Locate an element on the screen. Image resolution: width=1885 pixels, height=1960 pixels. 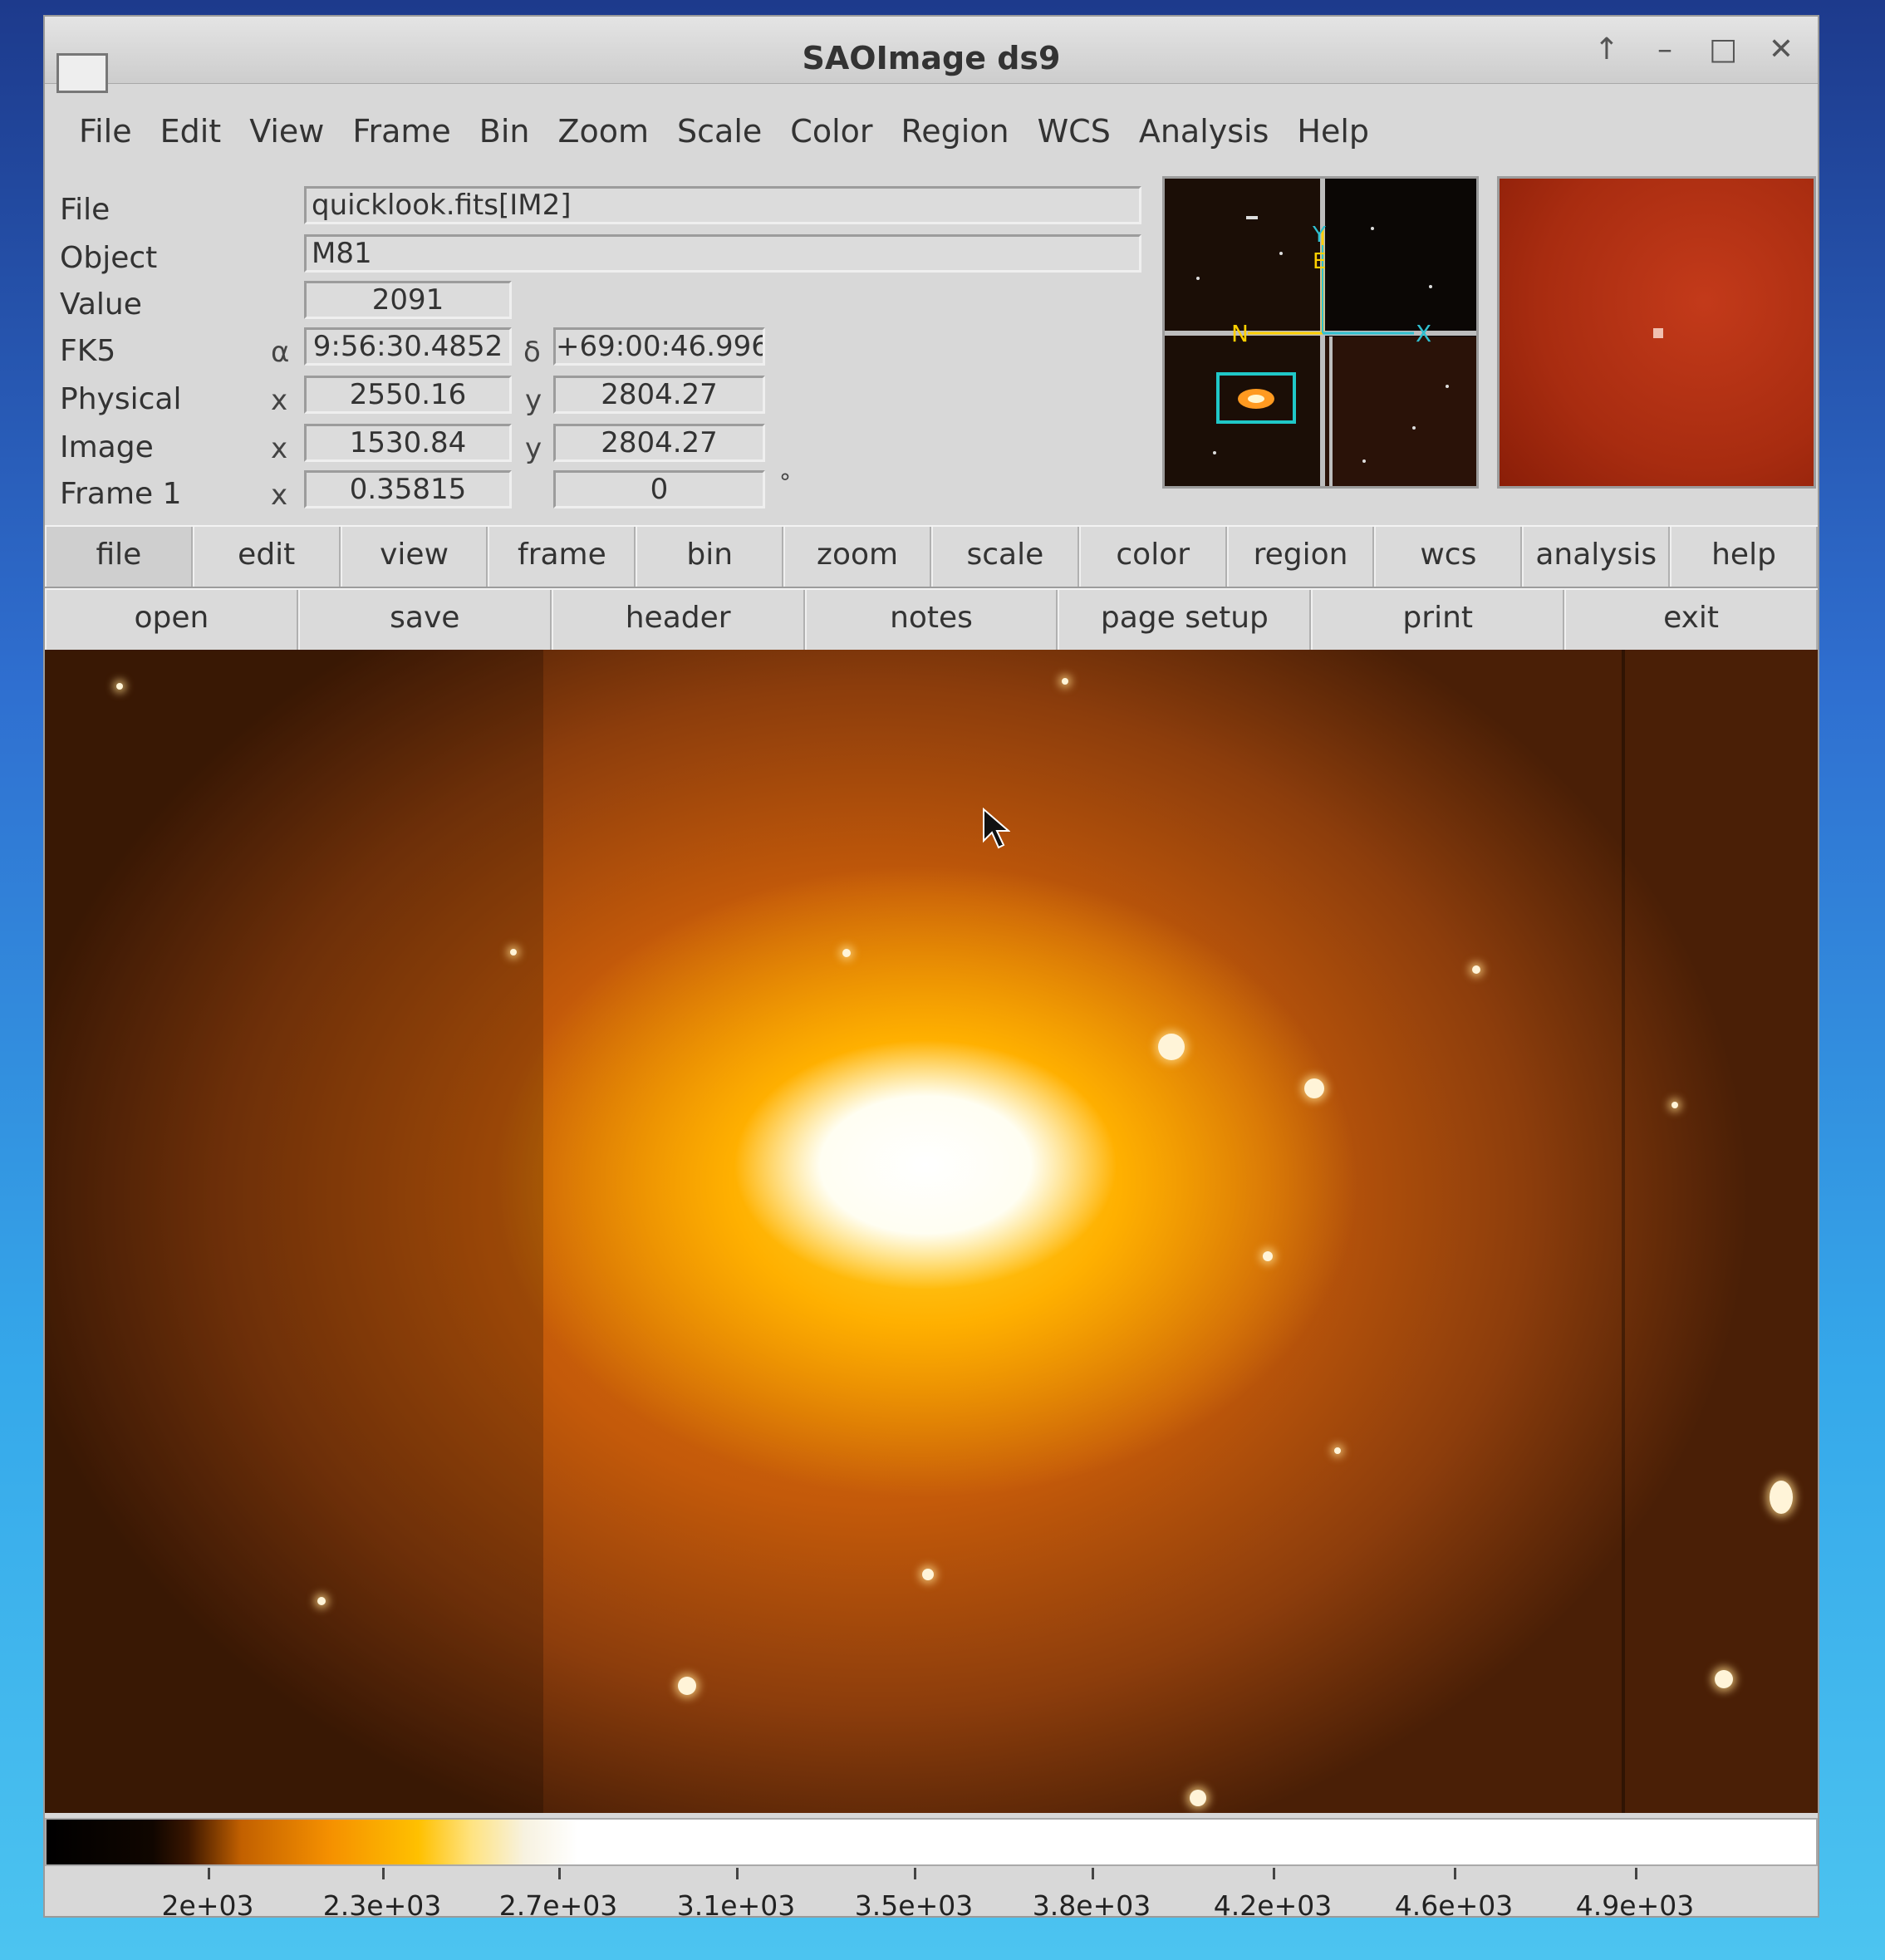
colorbar-tick-label: 4.2e+03 is located at coordinates (1273, 1905).